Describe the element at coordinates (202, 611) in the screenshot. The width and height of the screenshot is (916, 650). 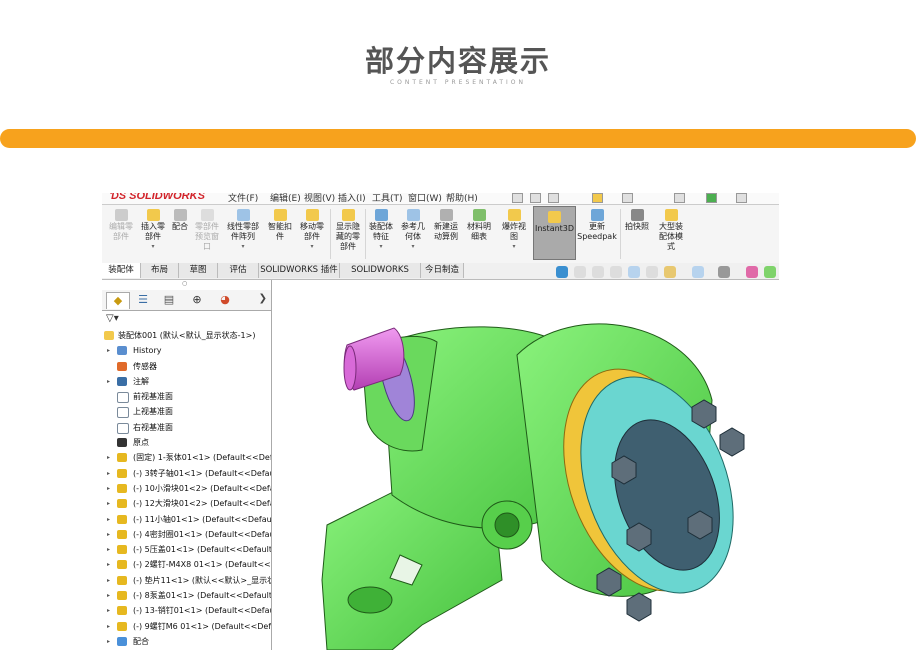
I see `tree-item-label: (-) 13-销钉01<1> (Default<<Default>_` at that location.